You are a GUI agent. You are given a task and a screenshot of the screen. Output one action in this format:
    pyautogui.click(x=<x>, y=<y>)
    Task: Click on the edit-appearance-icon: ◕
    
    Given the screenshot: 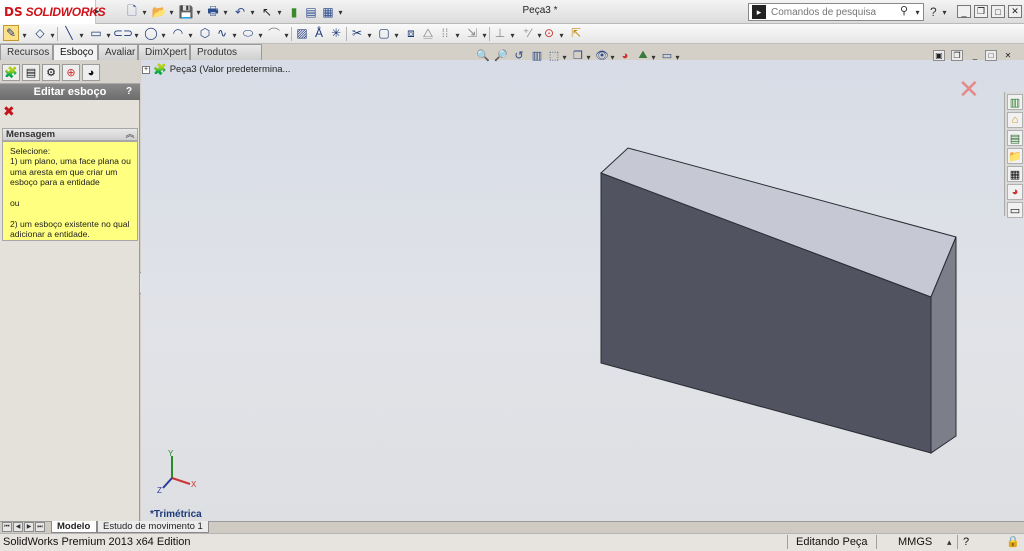 What is the action you would take?
    pyautogui.click(x=625, y=55)
    